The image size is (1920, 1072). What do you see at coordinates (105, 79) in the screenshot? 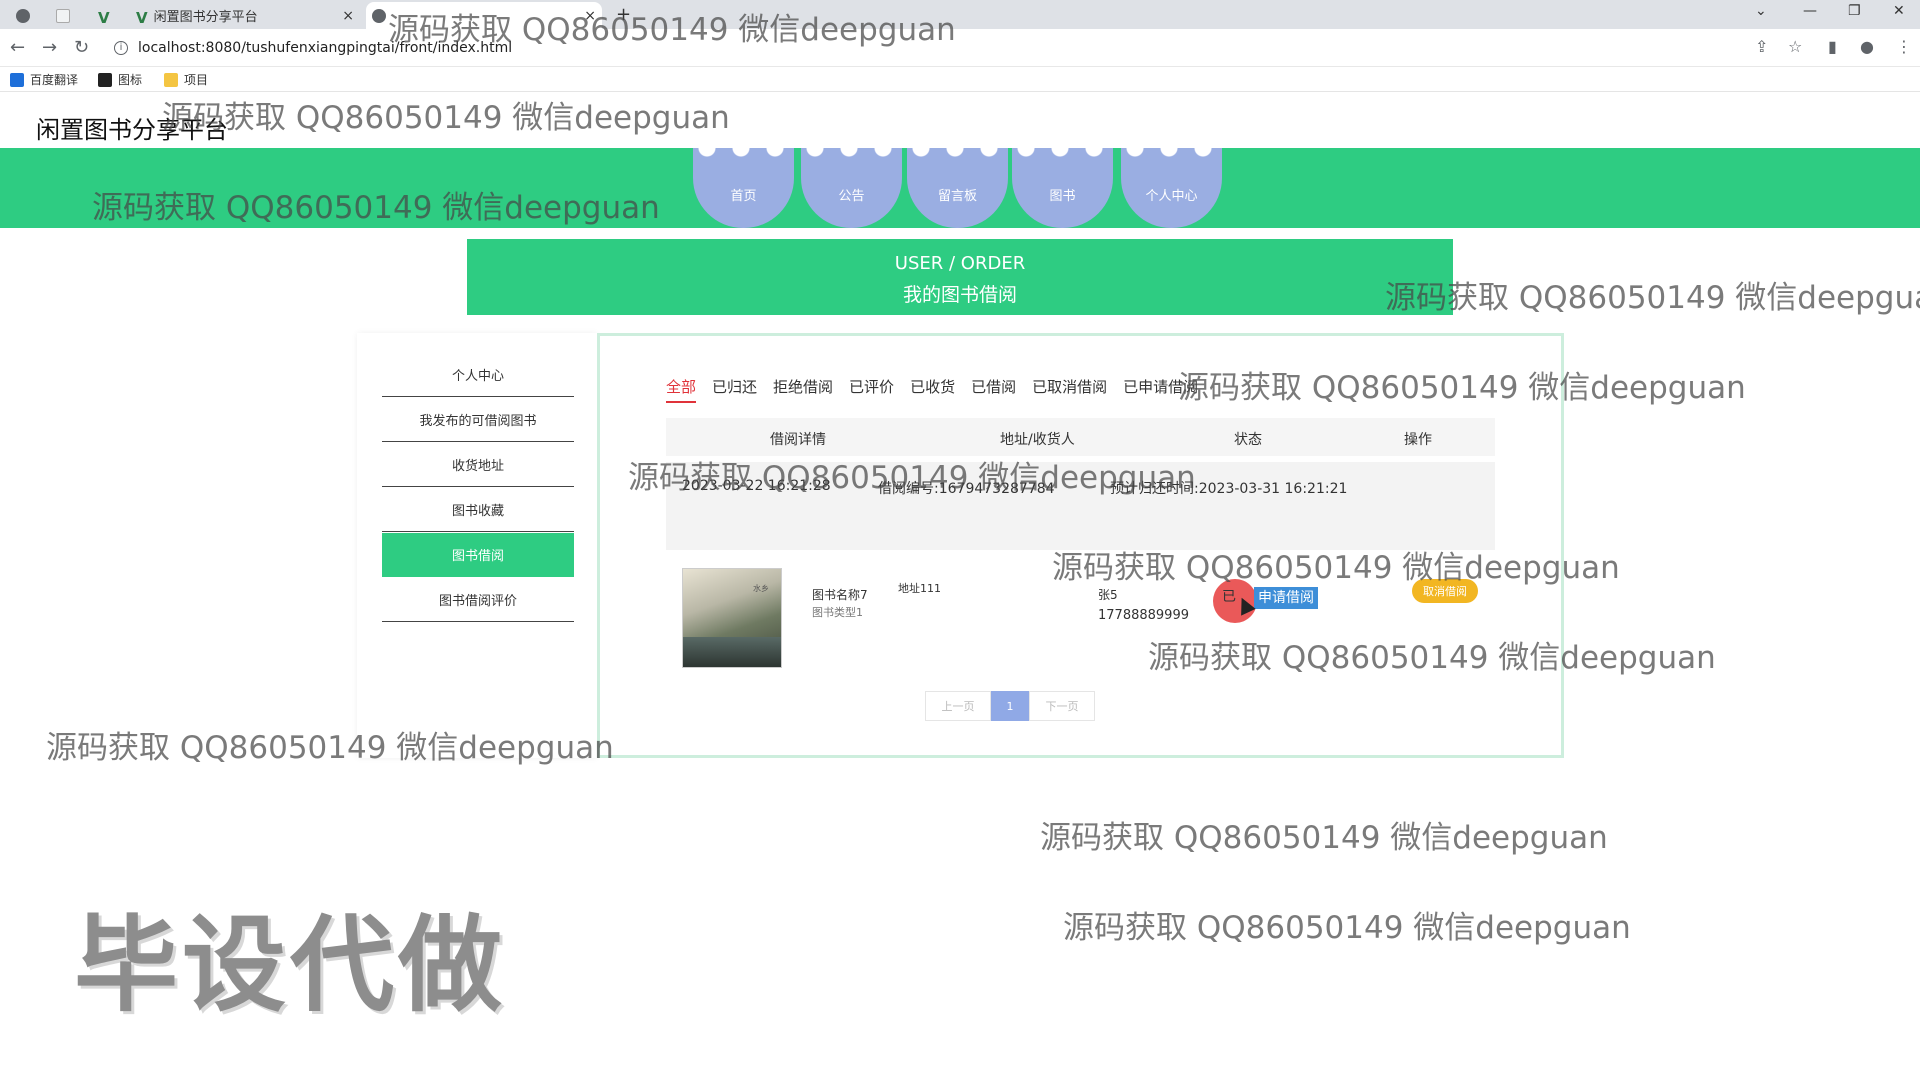
I see `image-icon` at bounding box center [105, 79].